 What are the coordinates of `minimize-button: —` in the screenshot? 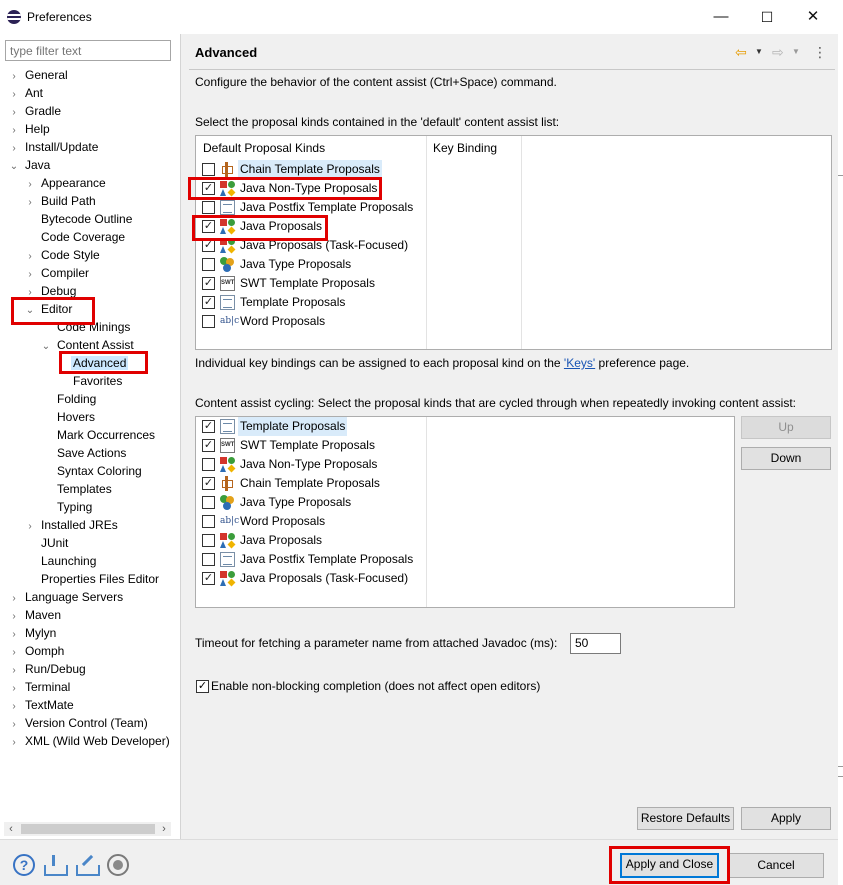 It's located at (721, 17).